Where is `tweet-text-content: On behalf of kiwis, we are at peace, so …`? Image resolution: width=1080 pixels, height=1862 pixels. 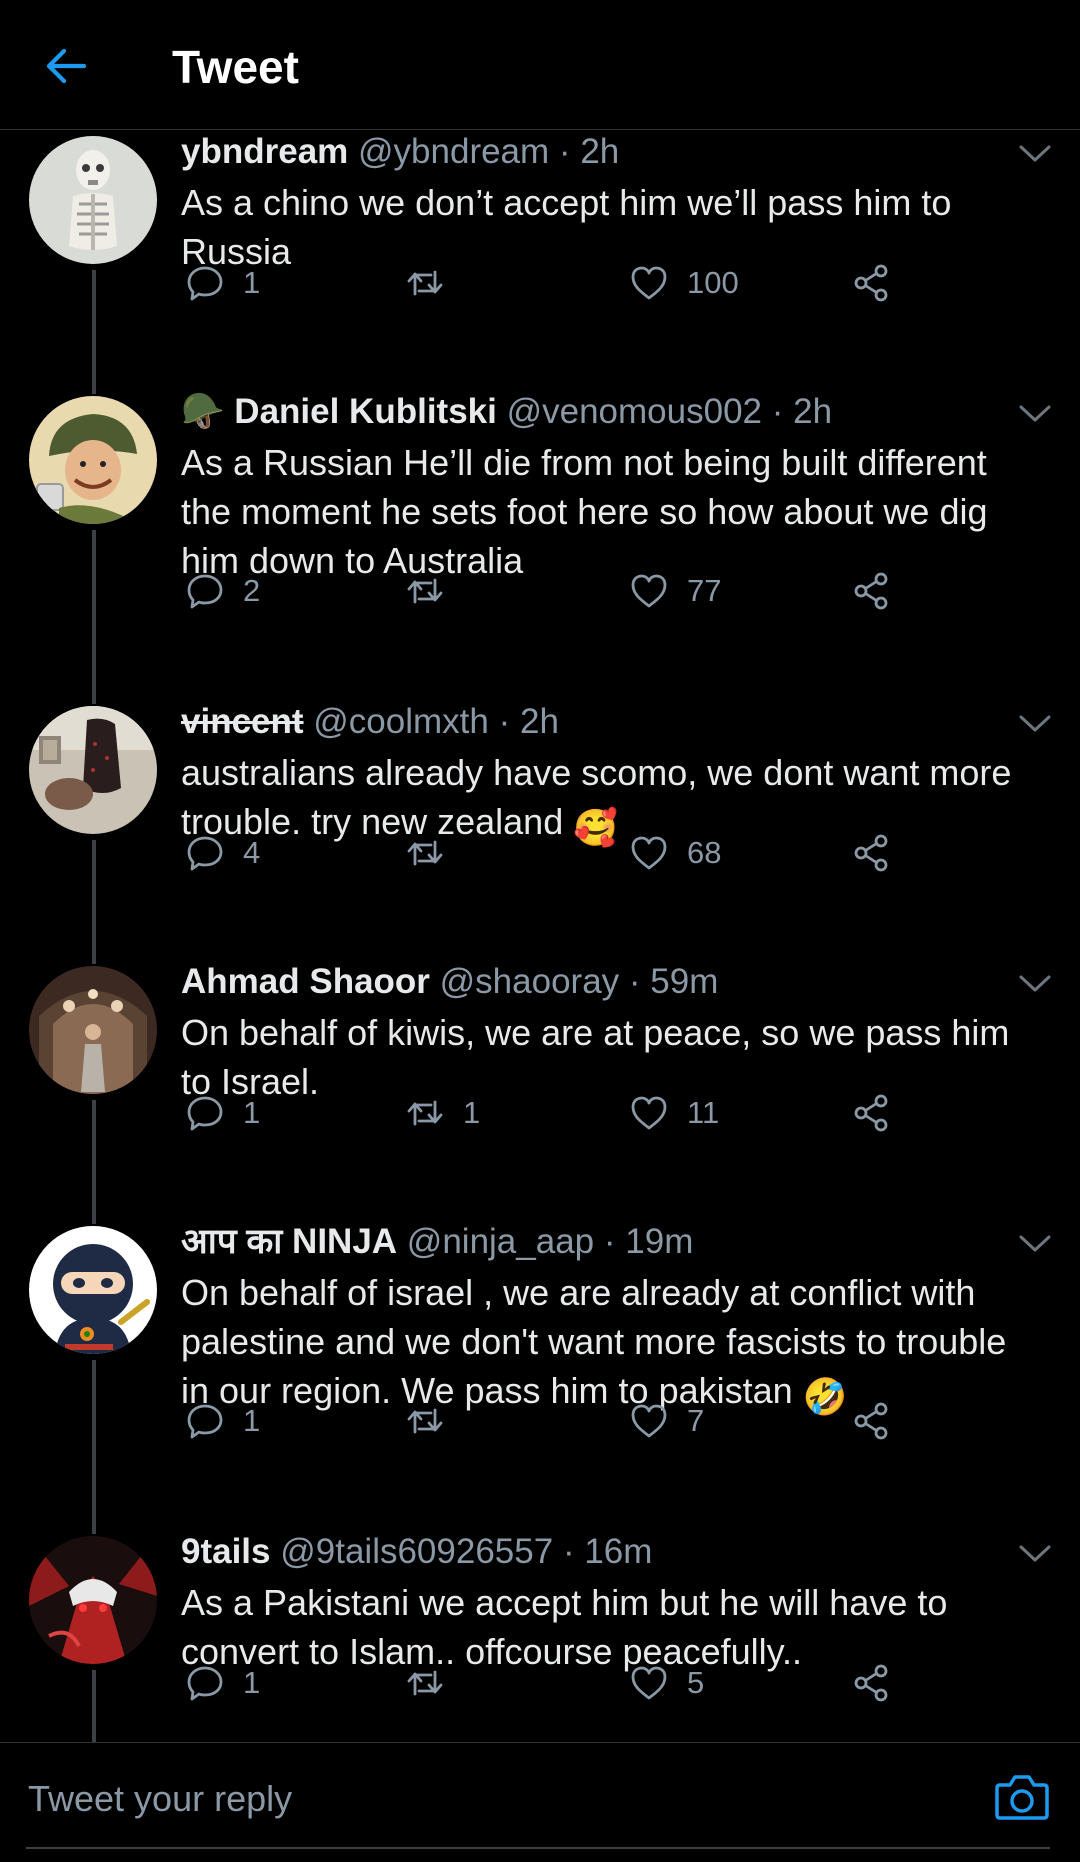
tweet-text-content: On behalf of kiwis, we are at peace, so … is located at coordinates (595, 1057).